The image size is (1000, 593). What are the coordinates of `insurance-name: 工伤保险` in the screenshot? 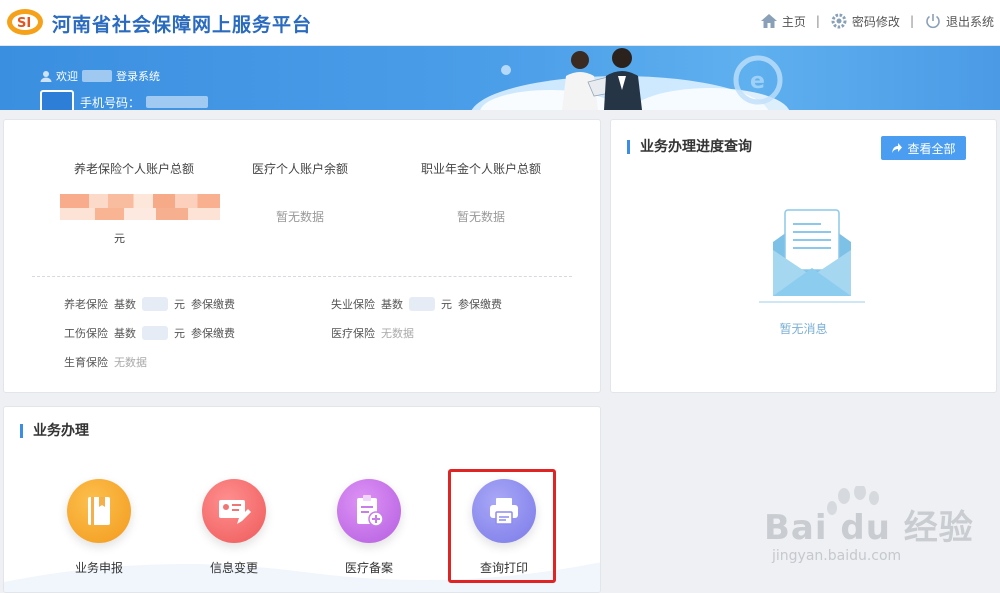 It's located at (86, 333).